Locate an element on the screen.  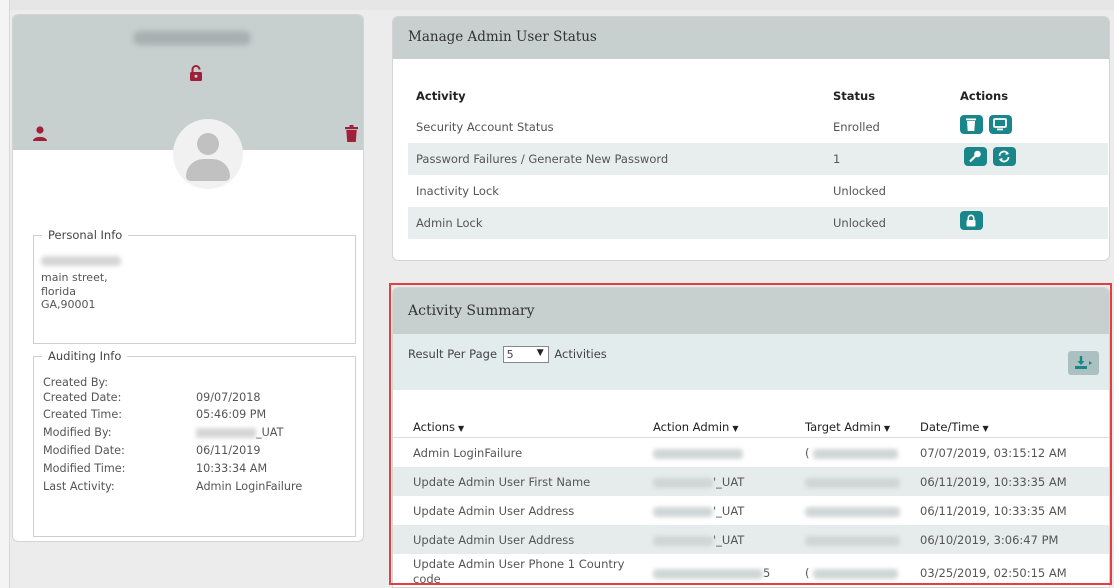
col-activity: Activity is located at coordinates (441, 96).